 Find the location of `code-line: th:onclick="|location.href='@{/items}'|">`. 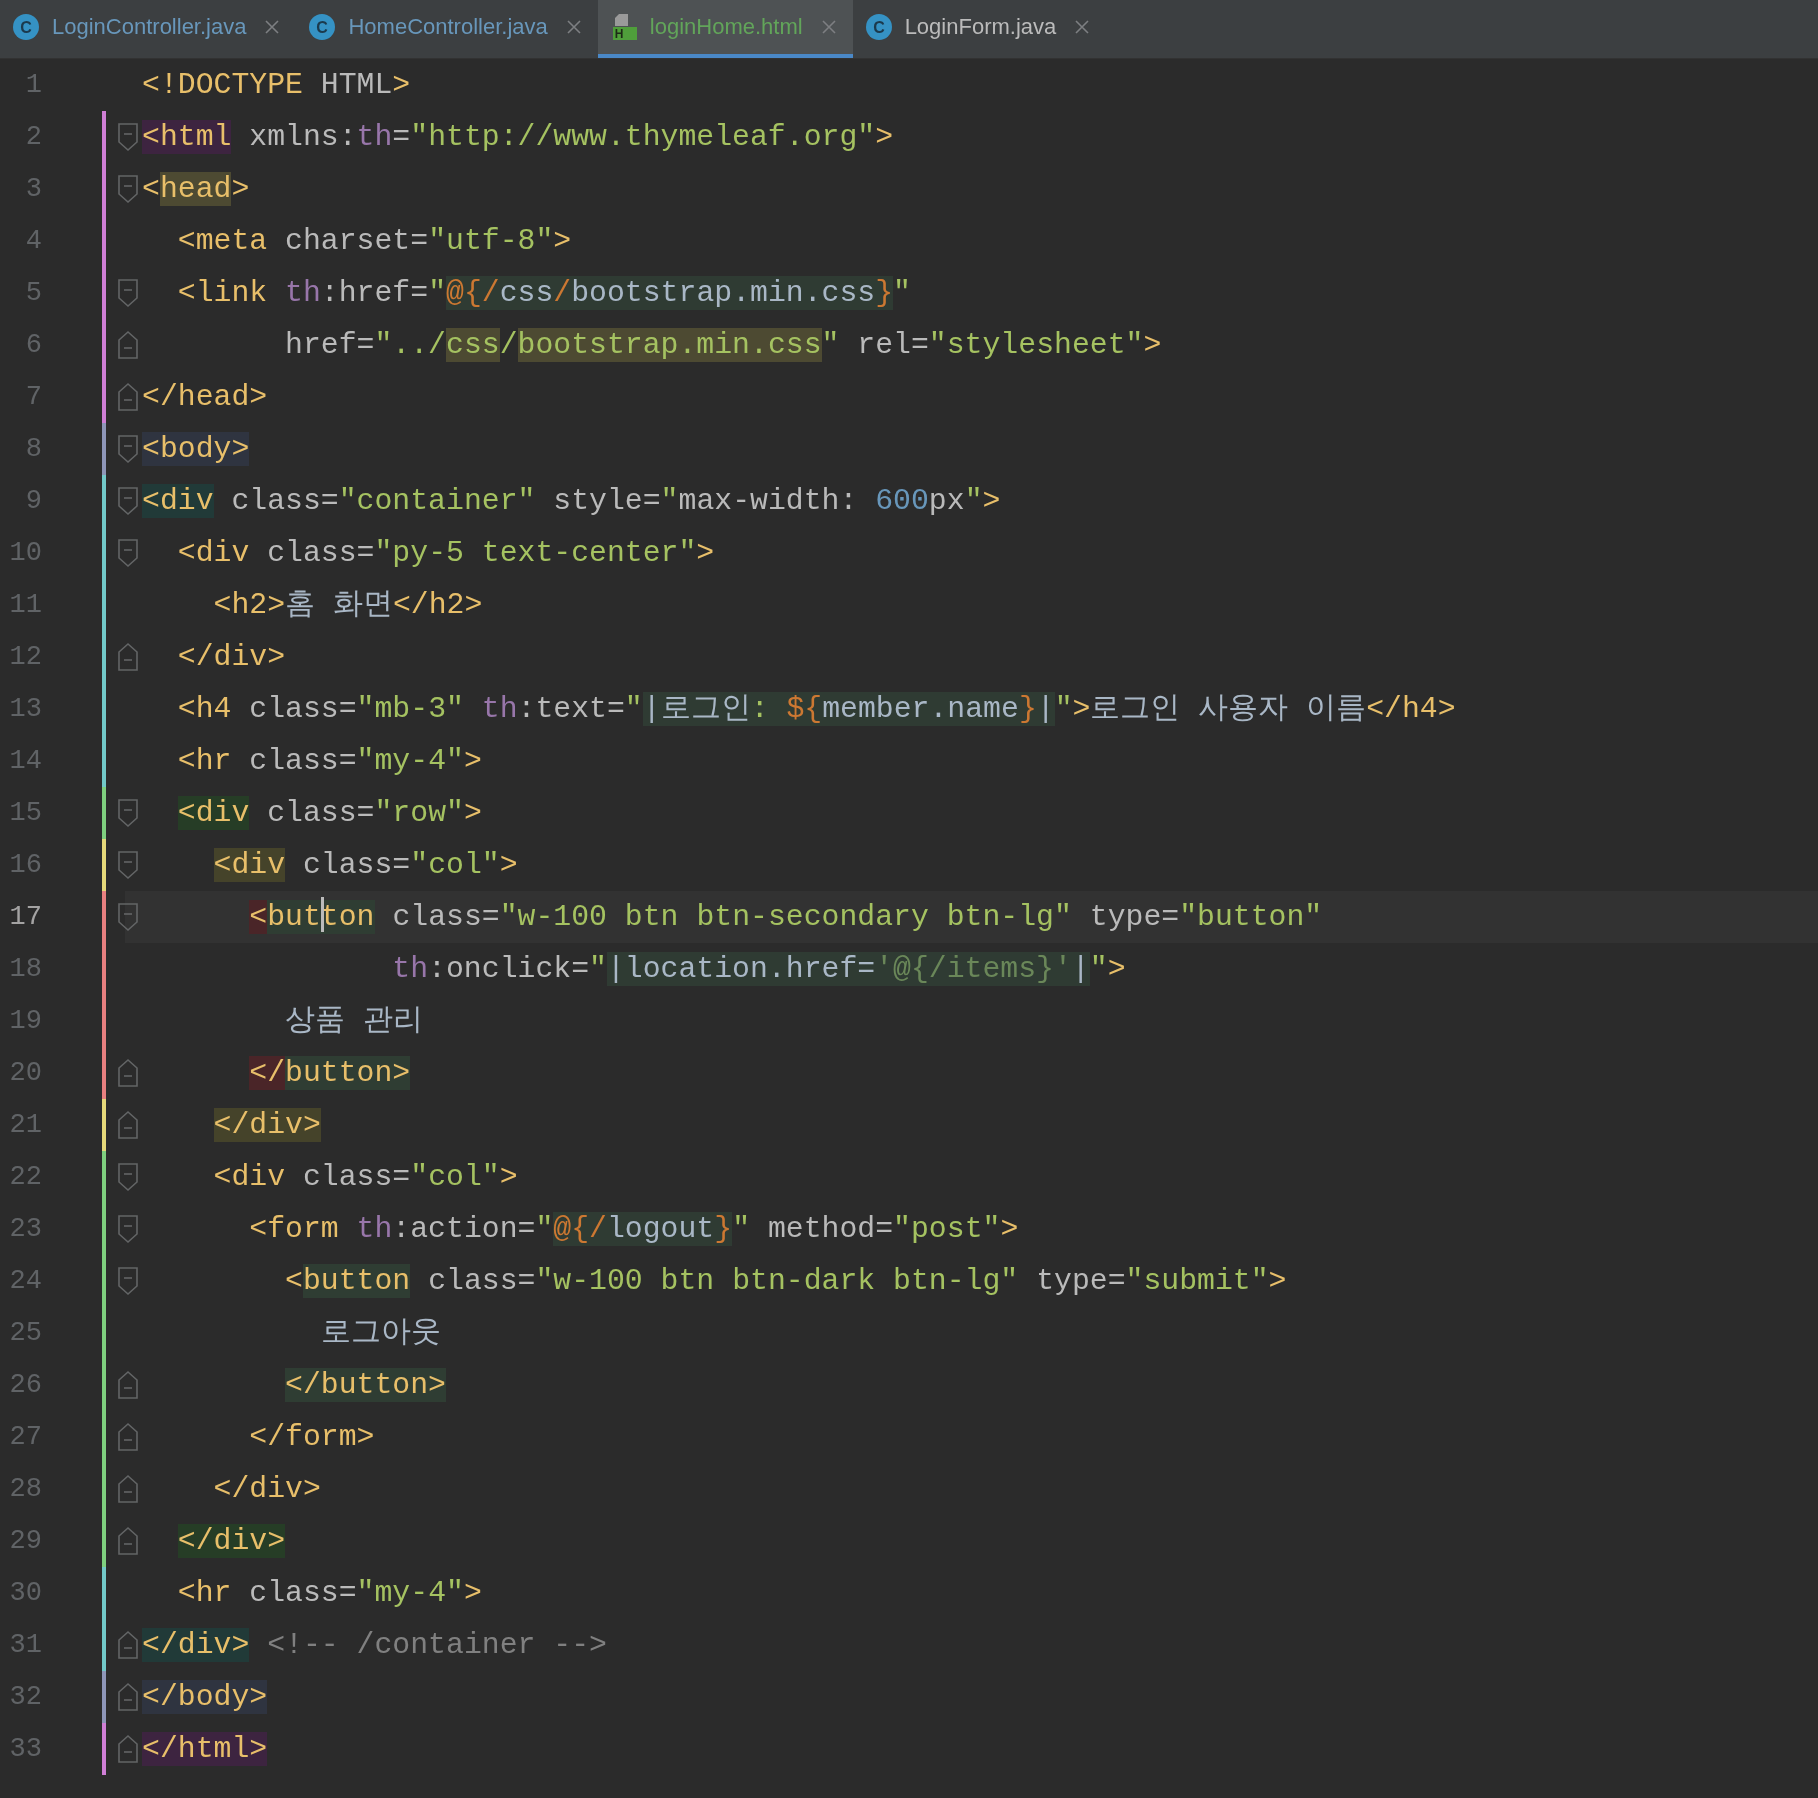

code-line: th:onclick="|location.href='@{/items}'|"> is located at coordinates (758, 969).